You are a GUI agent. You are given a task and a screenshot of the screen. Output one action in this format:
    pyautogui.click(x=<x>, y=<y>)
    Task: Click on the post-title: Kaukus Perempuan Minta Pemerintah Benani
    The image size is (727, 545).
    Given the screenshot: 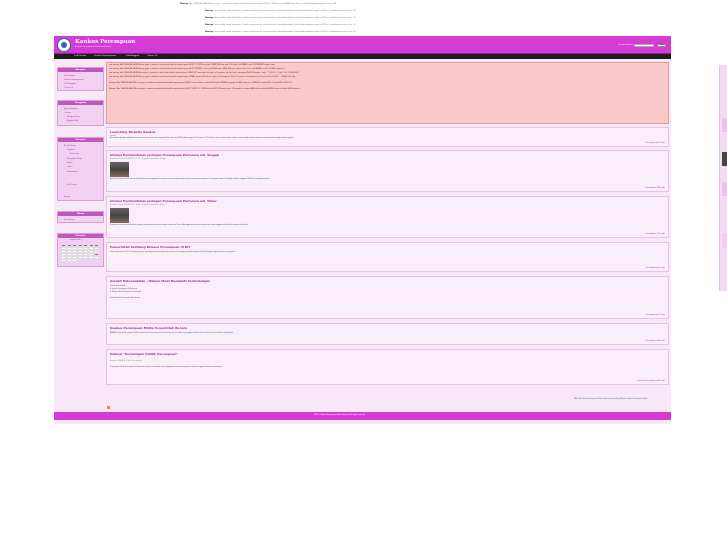 What is the action you would take?
    pyautogui.click(x=148, y=328)
    